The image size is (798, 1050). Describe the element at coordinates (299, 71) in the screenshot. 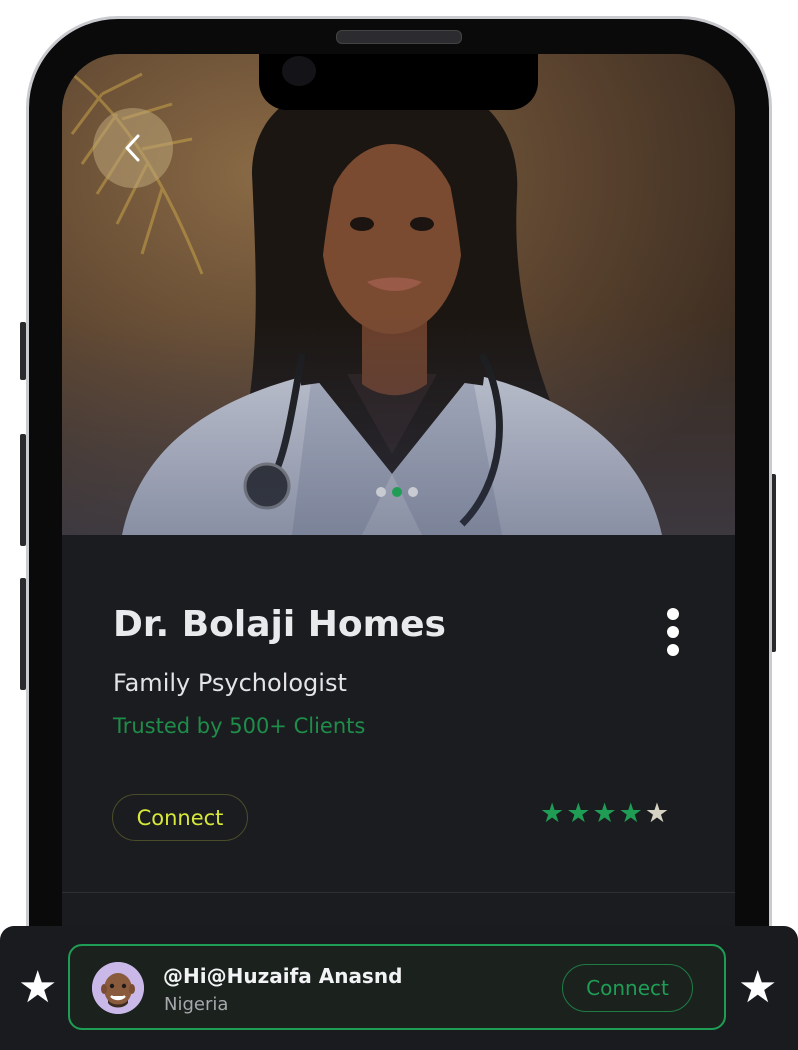

I see `front-camera` at that location.